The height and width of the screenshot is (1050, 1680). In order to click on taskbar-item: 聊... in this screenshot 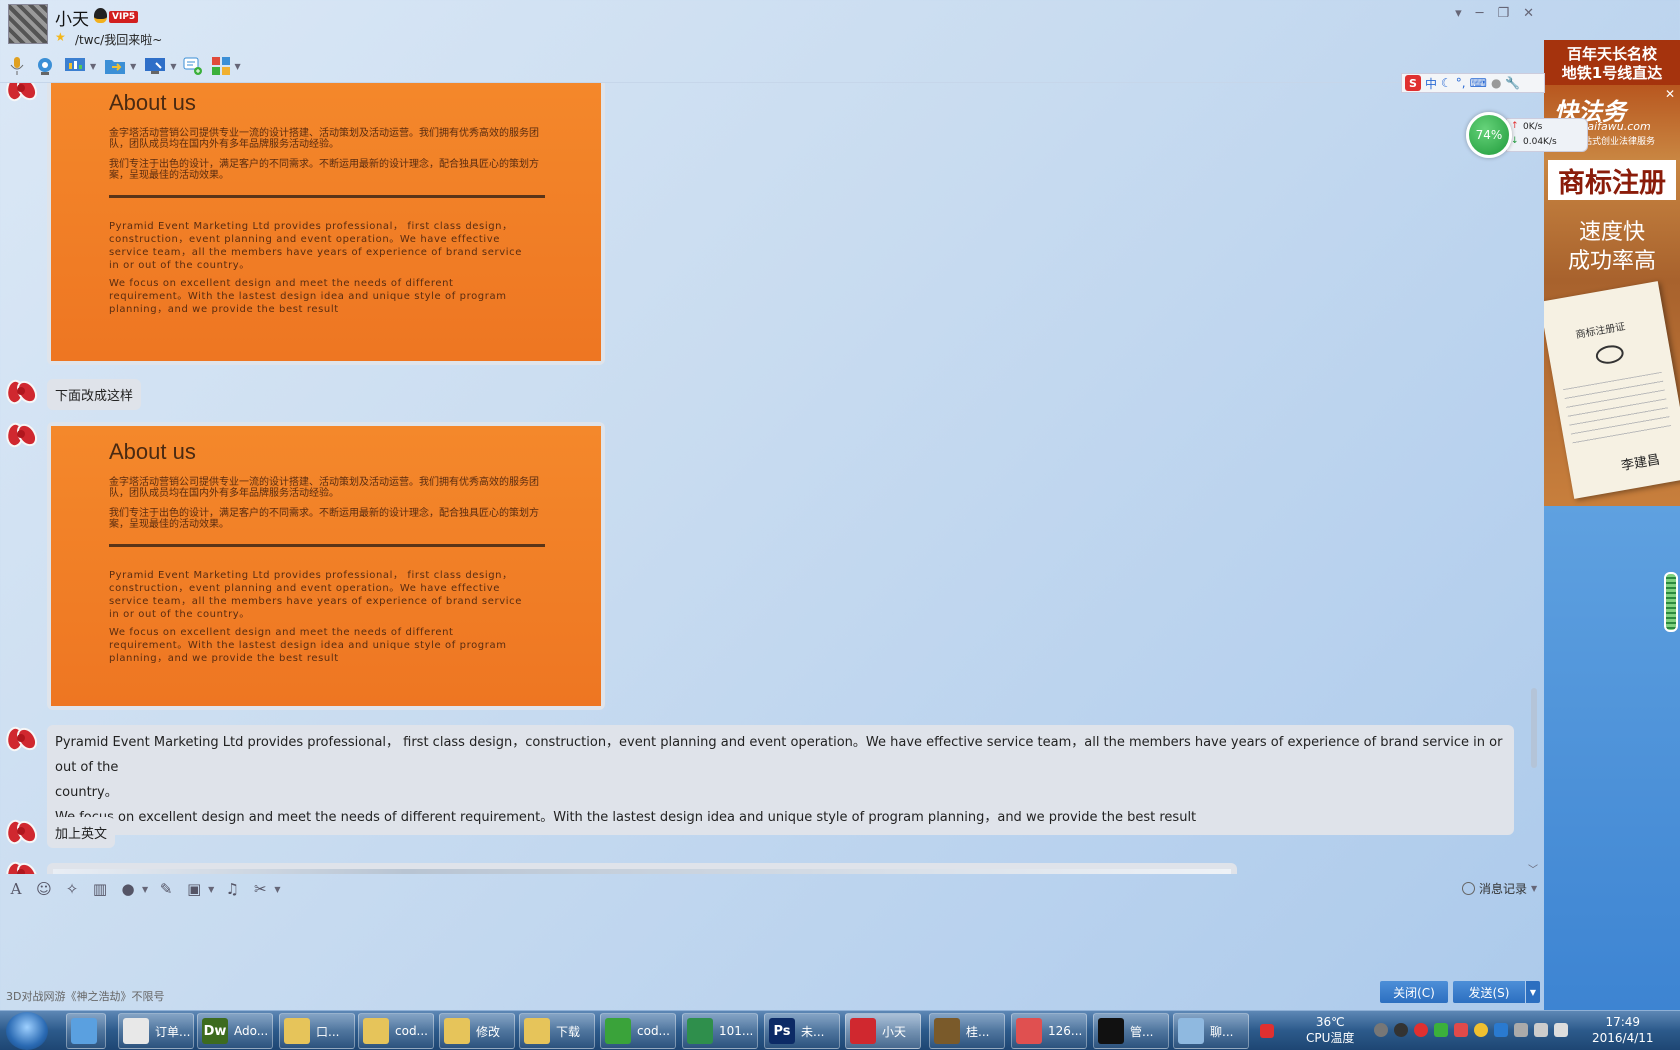, I will do `click(1211, 1031)`.